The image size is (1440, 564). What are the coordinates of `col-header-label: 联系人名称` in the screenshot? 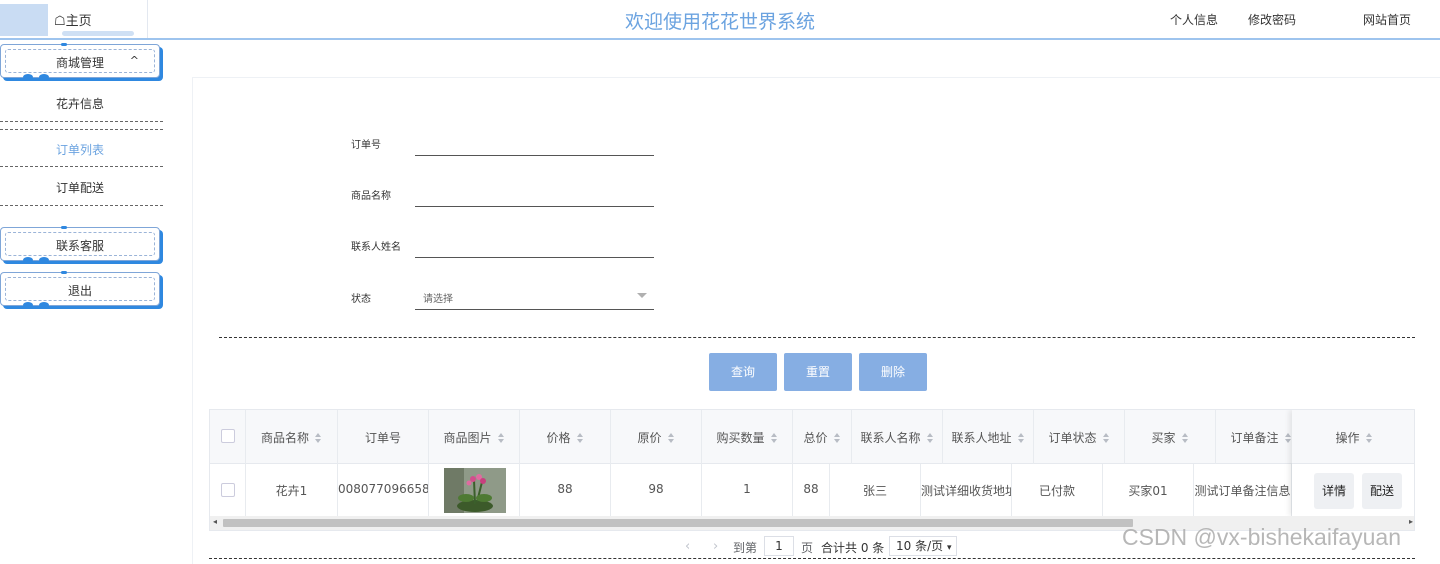 It's located at (890, 438).